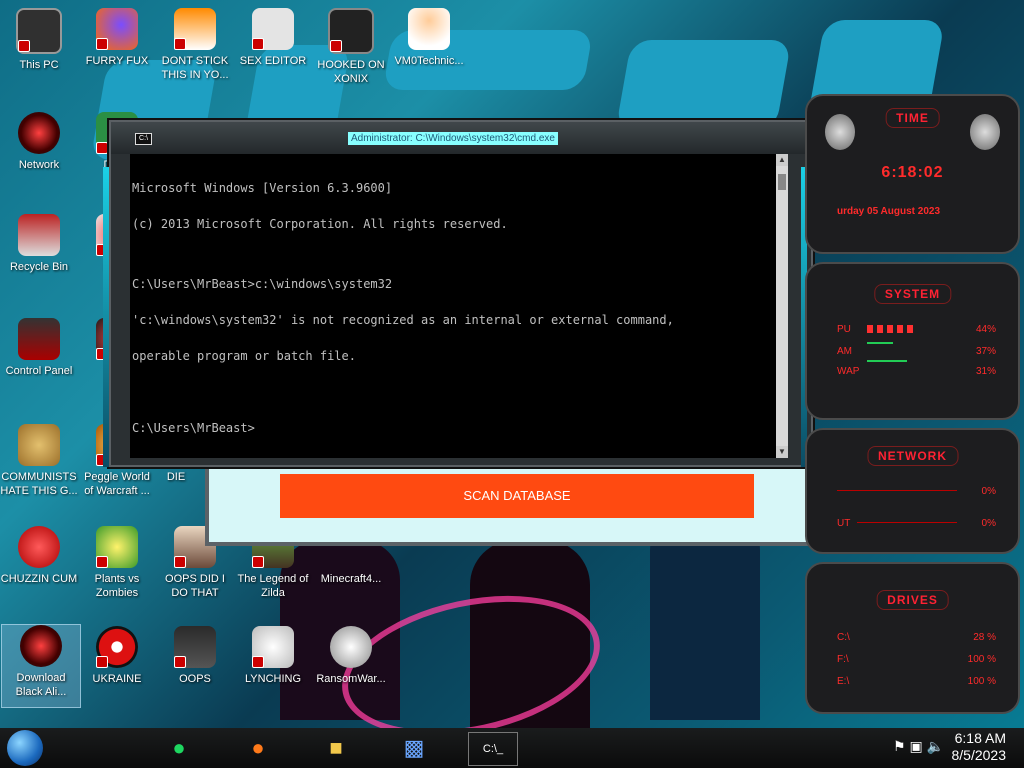 The image size is (1024, 768). What do you see at coordinates (843, 681) in the screenshot?
I see `drive-e-label: E:\` at bounding box center [843, 681].